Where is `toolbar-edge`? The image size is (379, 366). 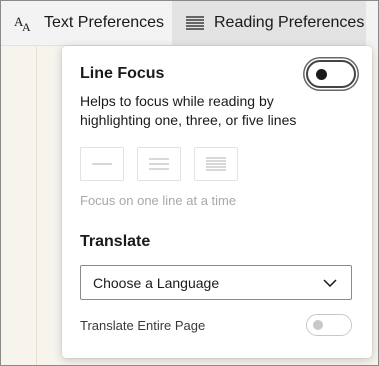
toolbar-edge is located at coordinates (372, 23).